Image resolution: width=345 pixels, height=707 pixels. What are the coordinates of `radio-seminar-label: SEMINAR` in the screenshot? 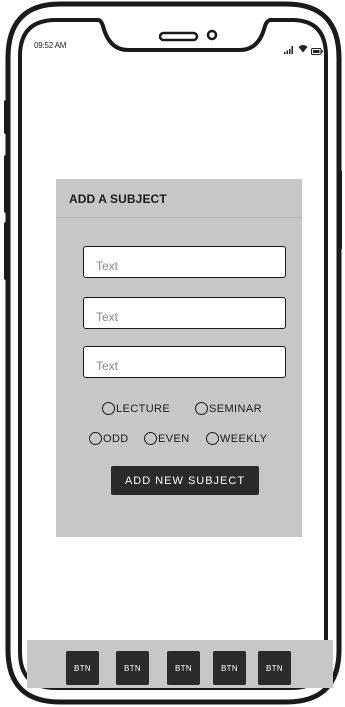 It's located at (235, 408).